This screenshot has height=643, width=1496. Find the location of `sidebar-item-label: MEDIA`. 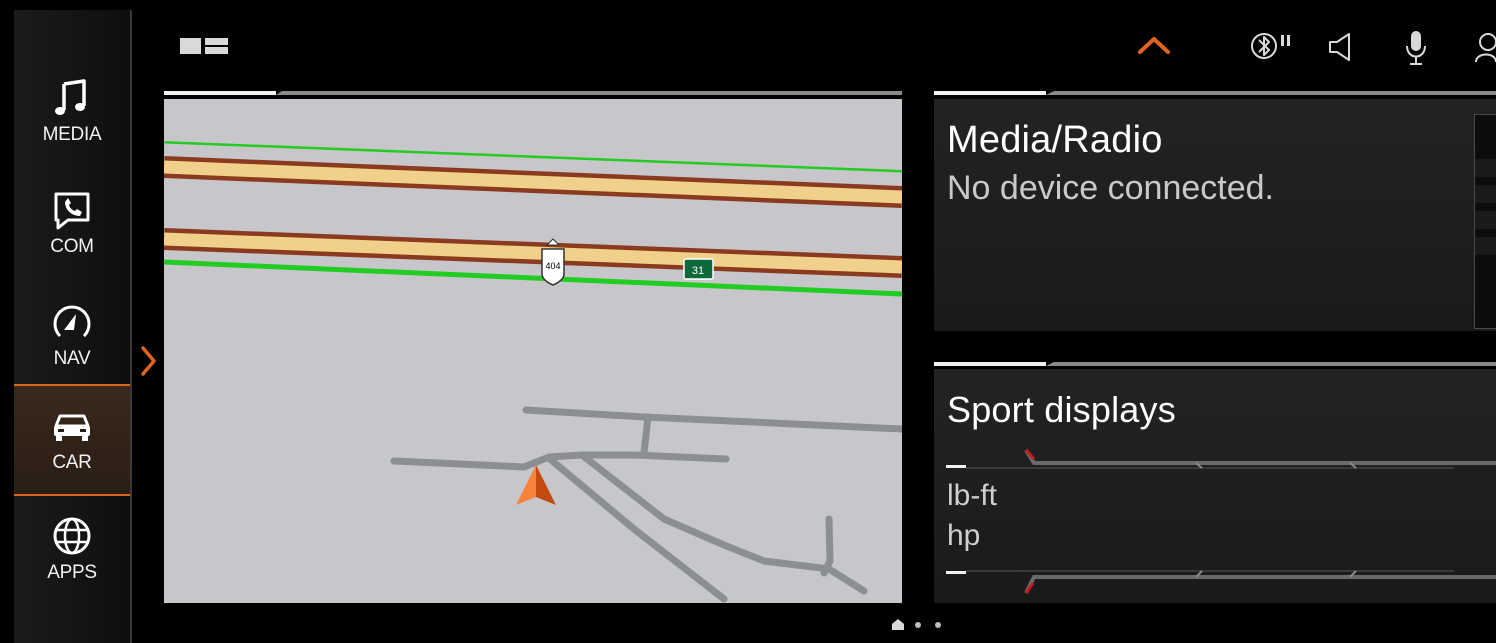

sidebar-item-label: MEDIA is located at coordinates (72, 134).